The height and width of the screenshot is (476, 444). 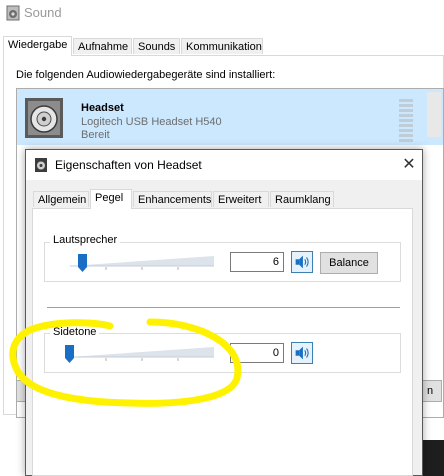 I want to click on device-status: Bereit, so click(x=95, y=135).